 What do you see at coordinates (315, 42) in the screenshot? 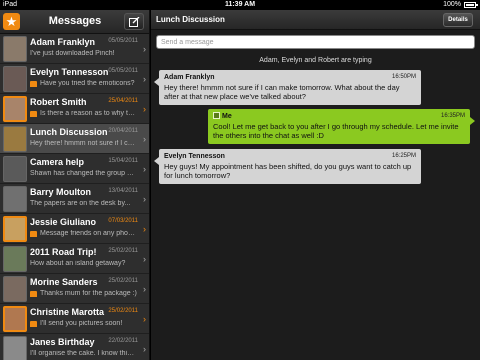
I see `message-input: Send a message` at bounding box center [315, 42].